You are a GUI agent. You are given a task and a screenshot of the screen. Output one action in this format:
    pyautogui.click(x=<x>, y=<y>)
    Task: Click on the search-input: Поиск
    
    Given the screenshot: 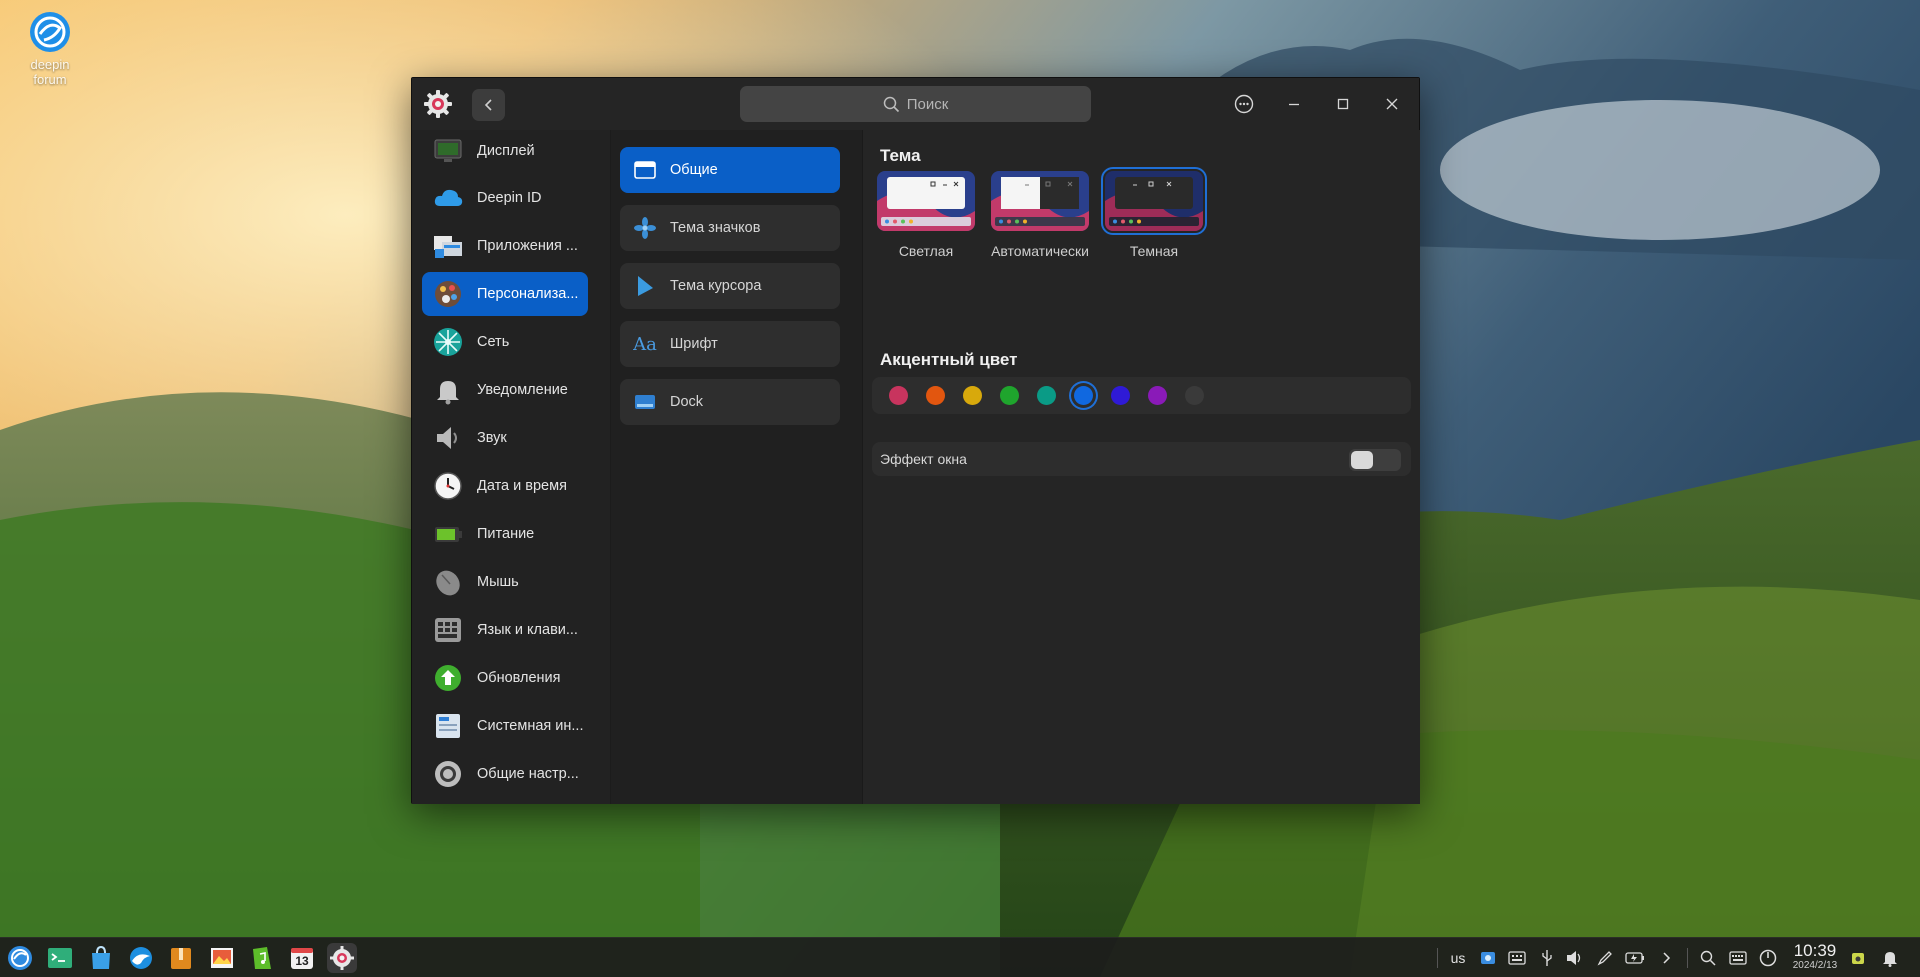 What is the action you would take?
    pyautogui.click(x=915, y=104)
    